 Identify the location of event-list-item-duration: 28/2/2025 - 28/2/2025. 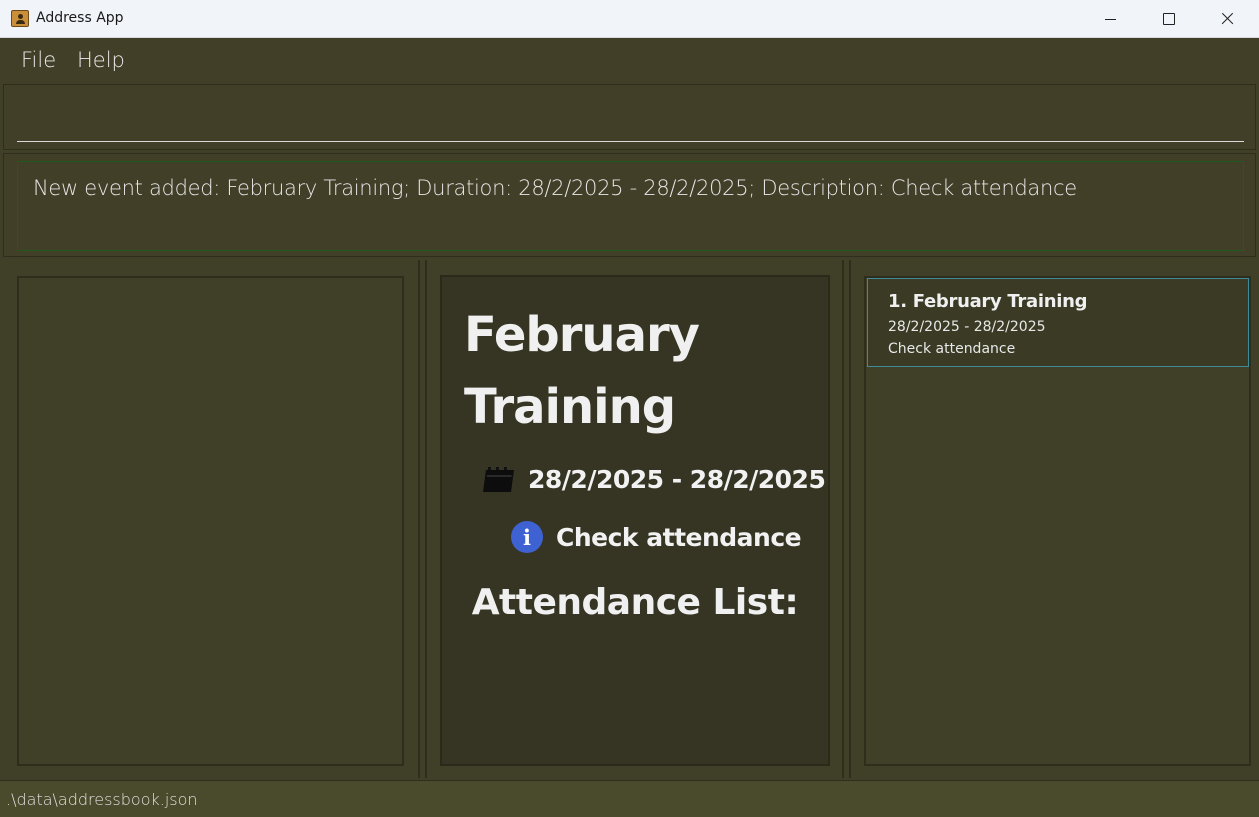
(967, 327).